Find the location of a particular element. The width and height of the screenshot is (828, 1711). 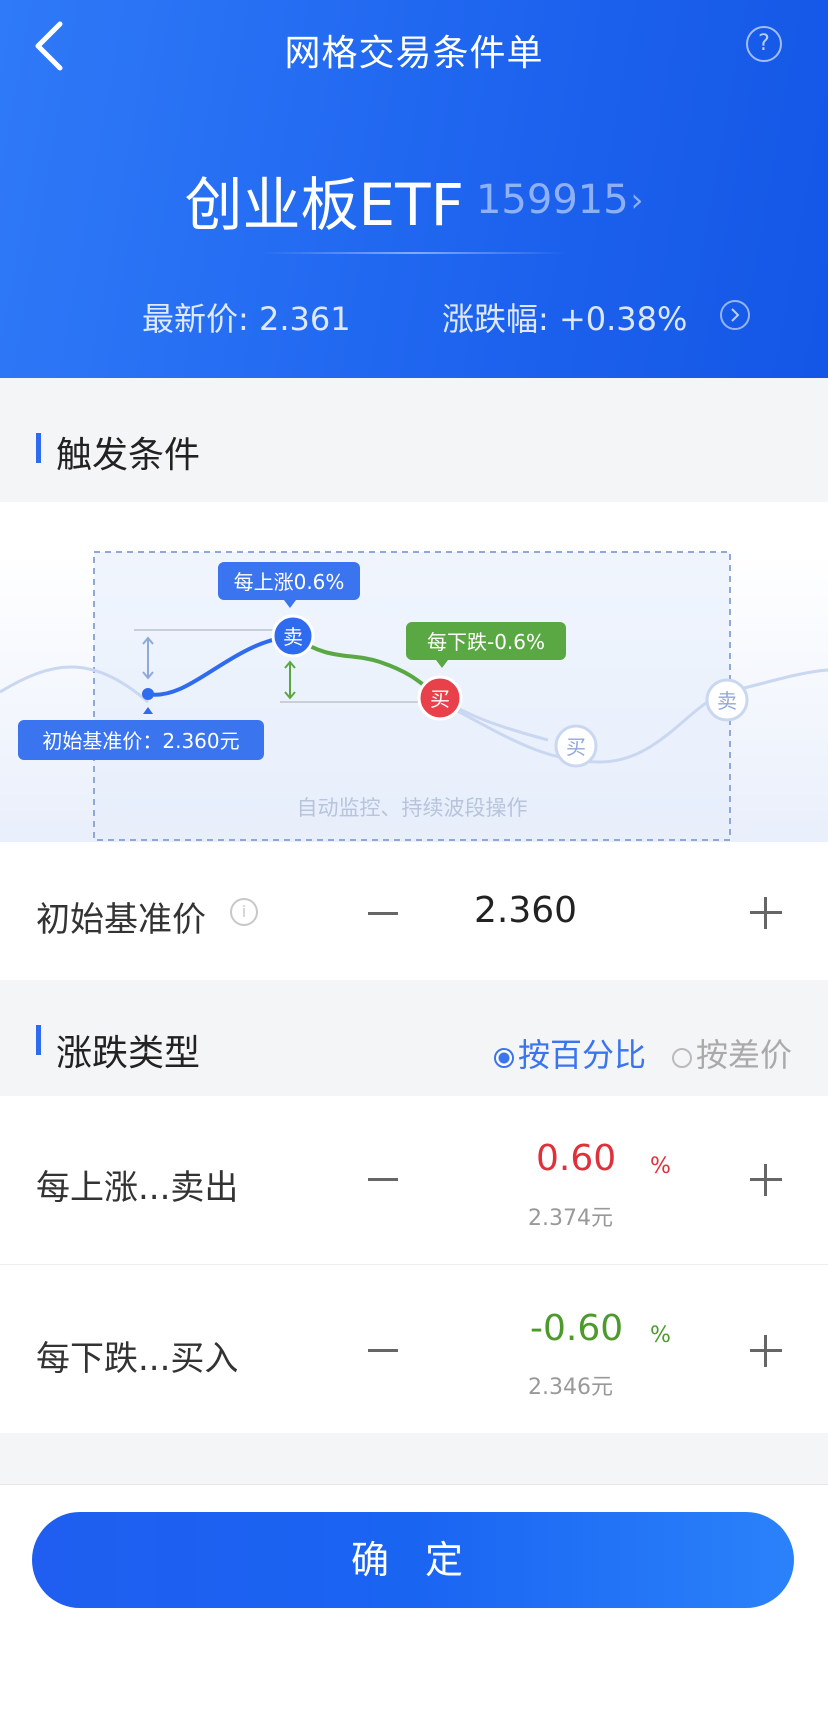

rise-sell-price: 2.374元 is located at coordinates (570, 1218).